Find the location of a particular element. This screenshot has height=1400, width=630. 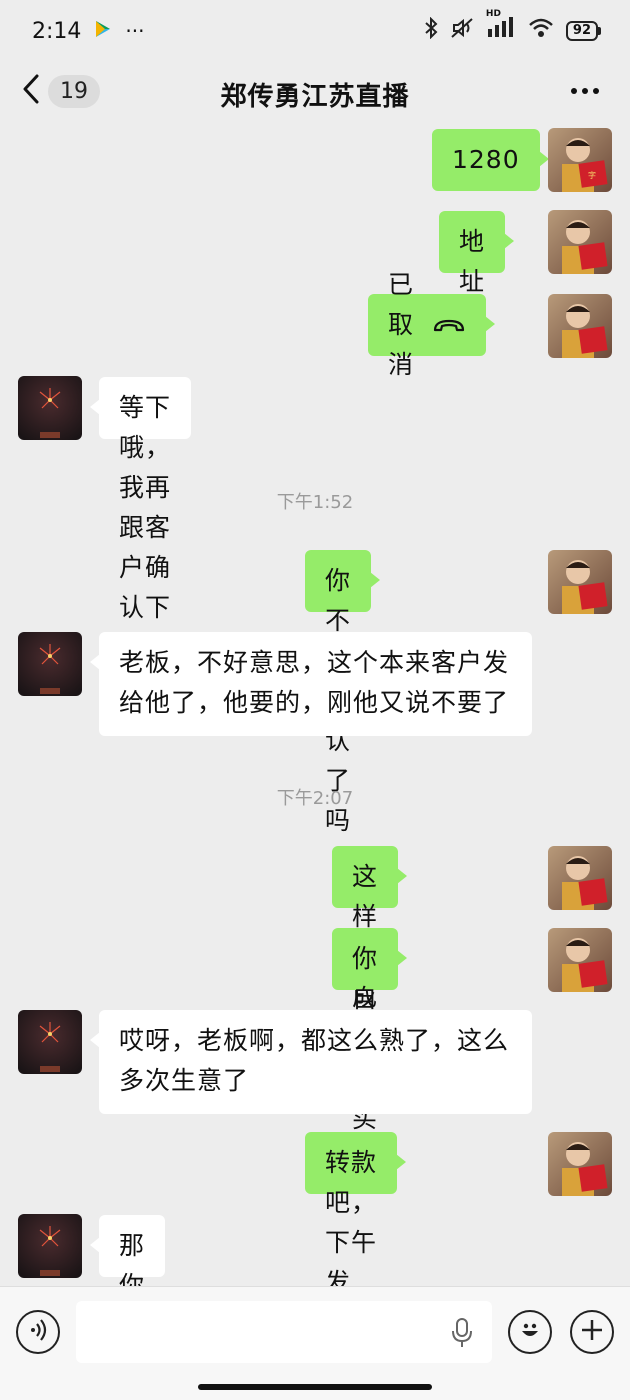

microphone-icon is located at coordinates (462, 1335).